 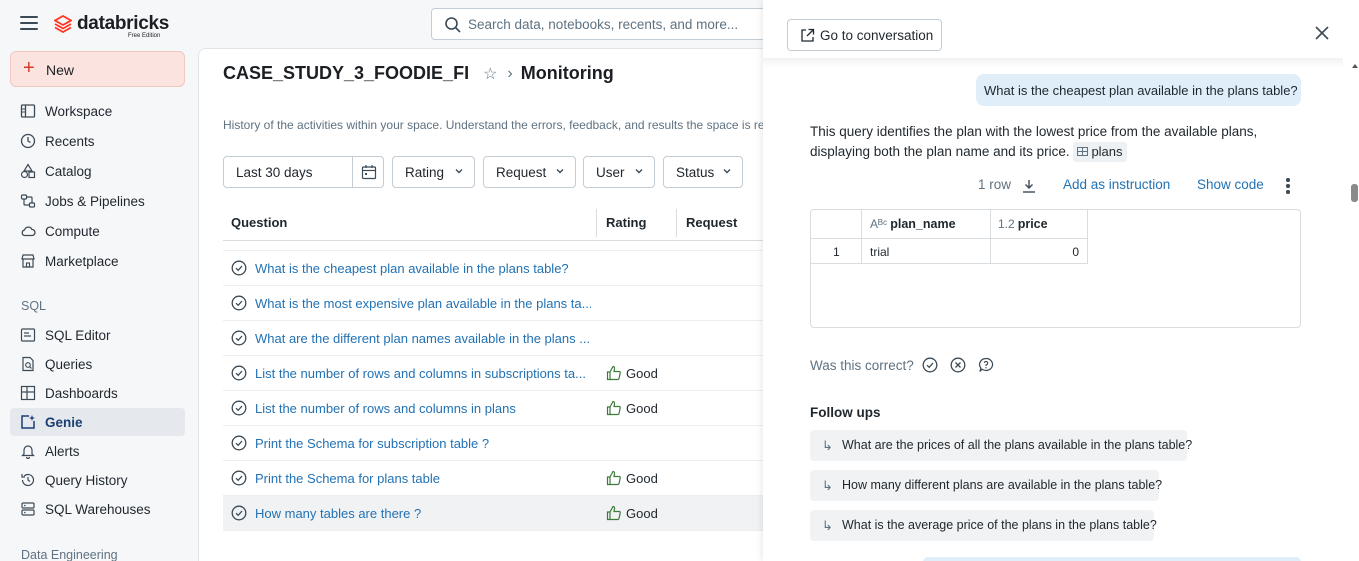 I want to click on table-row: Print the Schema for plans table Good, so click(x=500, y=478).